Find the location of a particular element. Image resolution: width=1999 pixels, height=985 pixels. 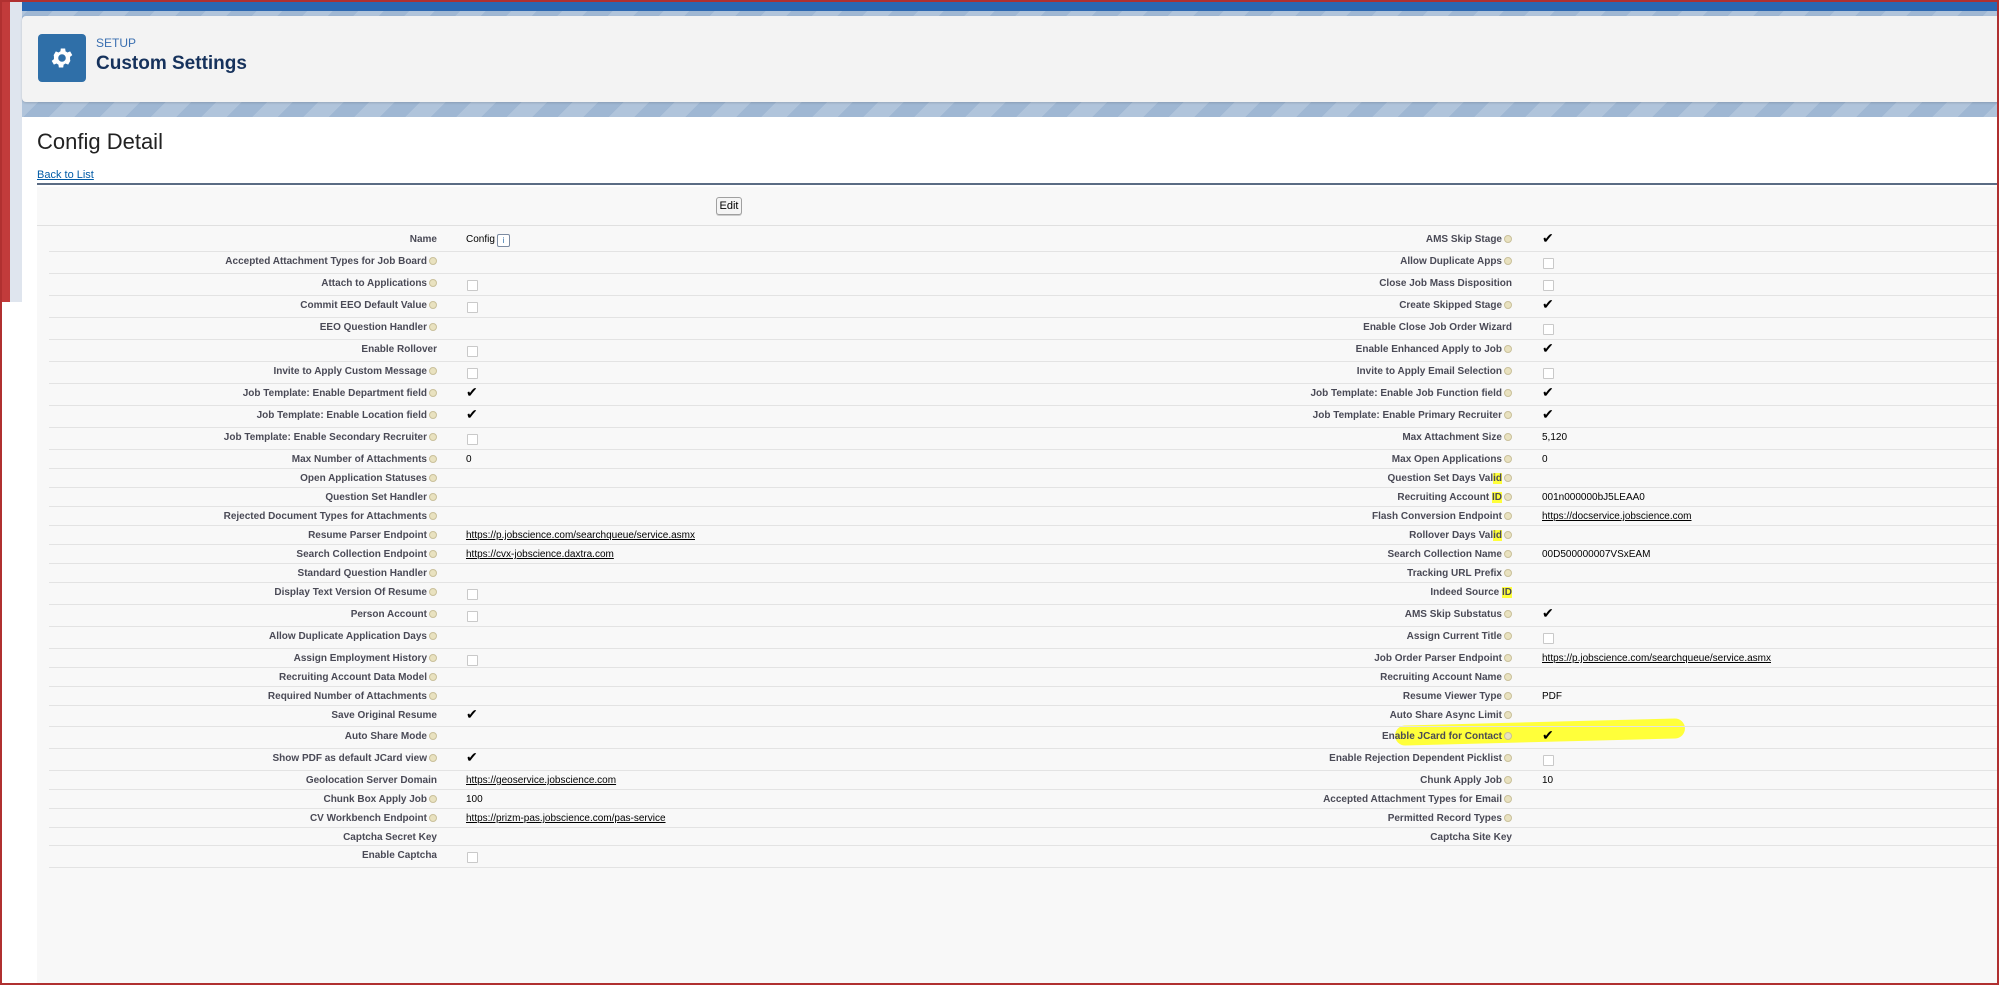

field-label-highlight: ID is located at coordinates (1497, 497).